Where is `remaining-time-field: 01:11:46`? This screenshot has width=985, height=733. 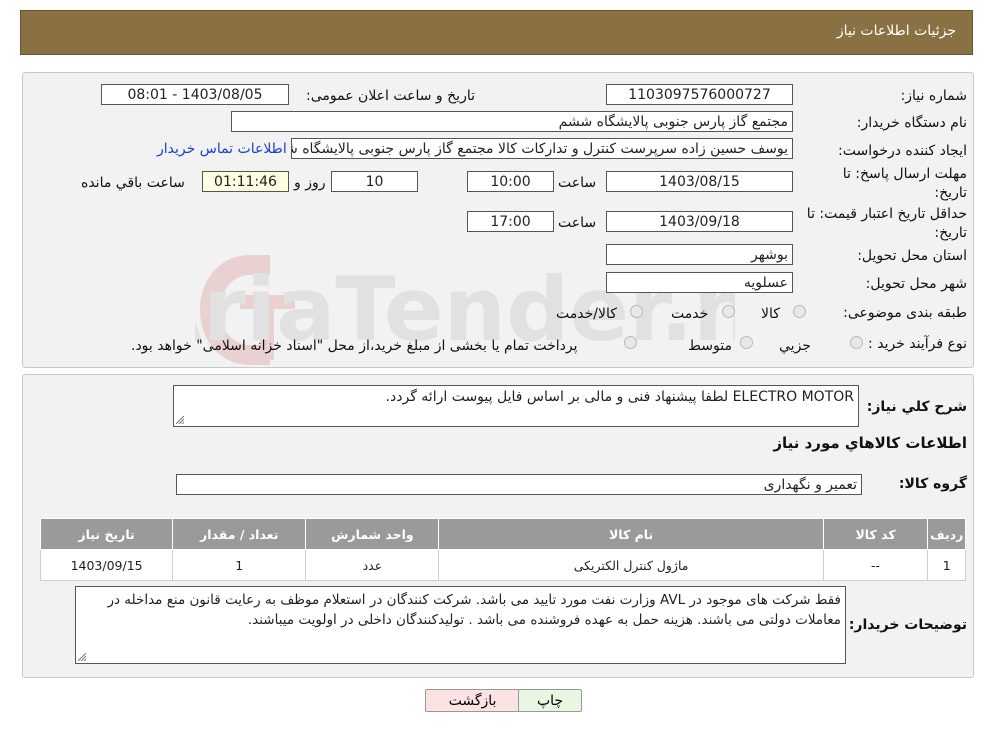 remaining-time-field: 01:11:46 is located at coordinates (245, 181).